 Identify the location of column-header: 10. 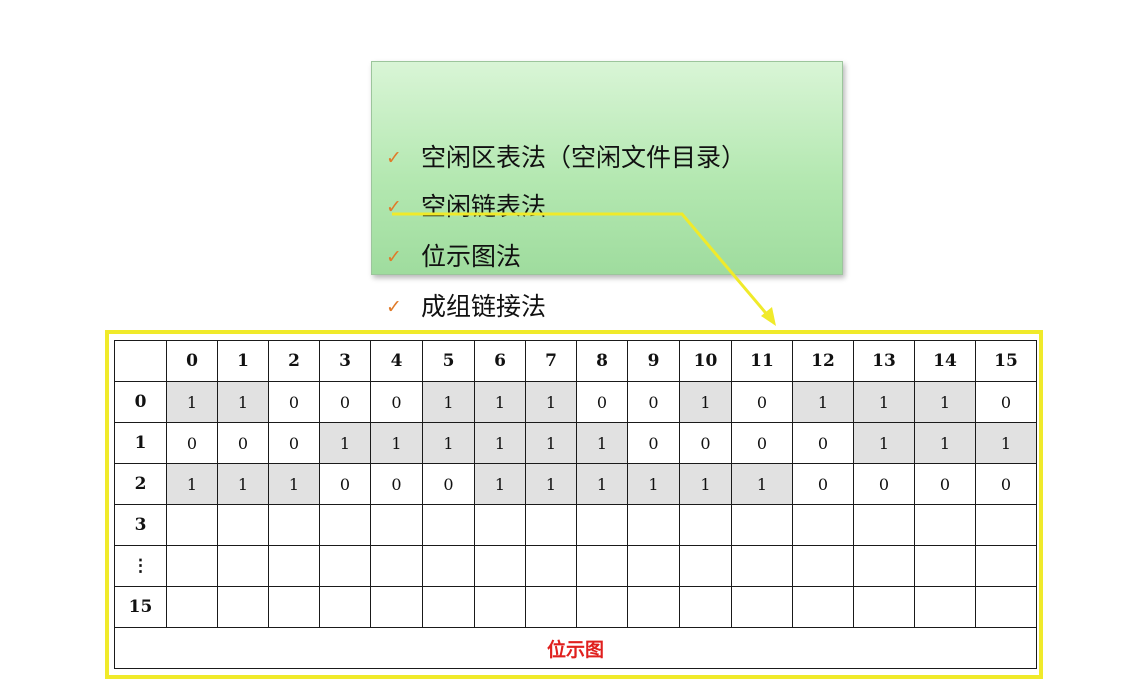
(705, 361).